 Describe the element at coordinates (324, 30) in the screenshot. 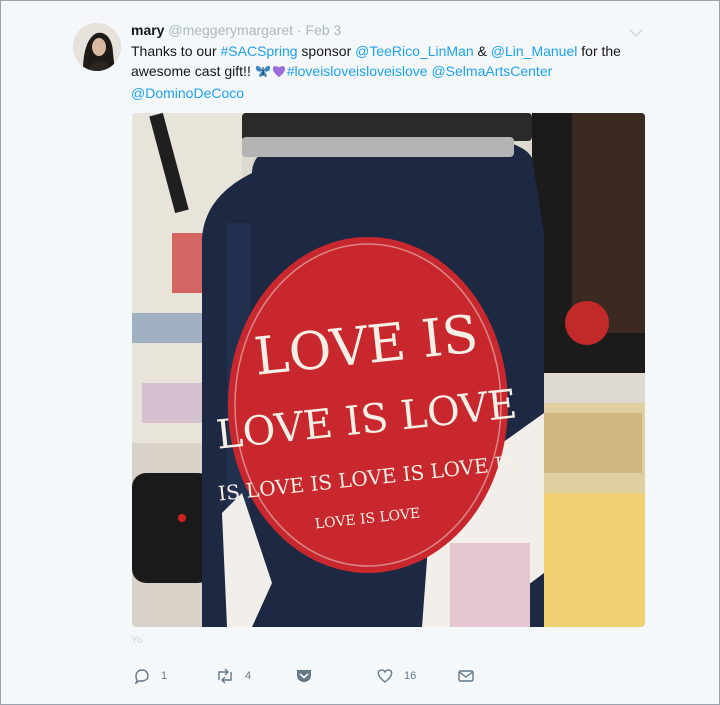

I see `tweet-date: Feb 3` at that location.